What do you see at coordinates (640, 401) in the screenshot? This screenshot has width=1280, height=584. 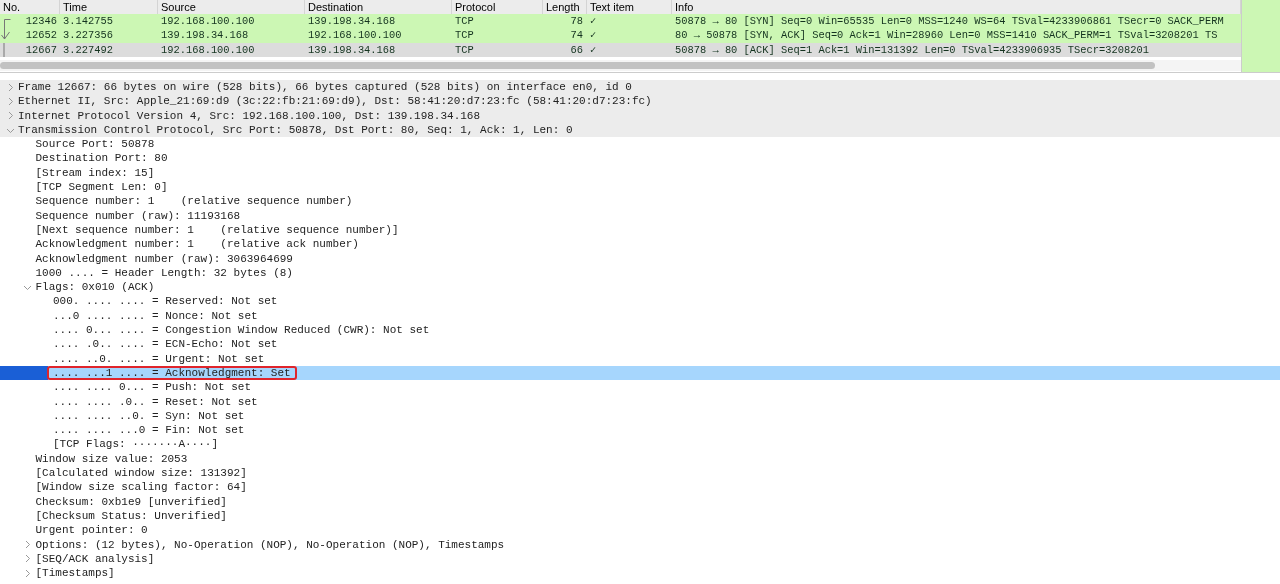 I see `tree-row: .... .... .0.. = Reset: Not set` at bounding box center [640, 401].